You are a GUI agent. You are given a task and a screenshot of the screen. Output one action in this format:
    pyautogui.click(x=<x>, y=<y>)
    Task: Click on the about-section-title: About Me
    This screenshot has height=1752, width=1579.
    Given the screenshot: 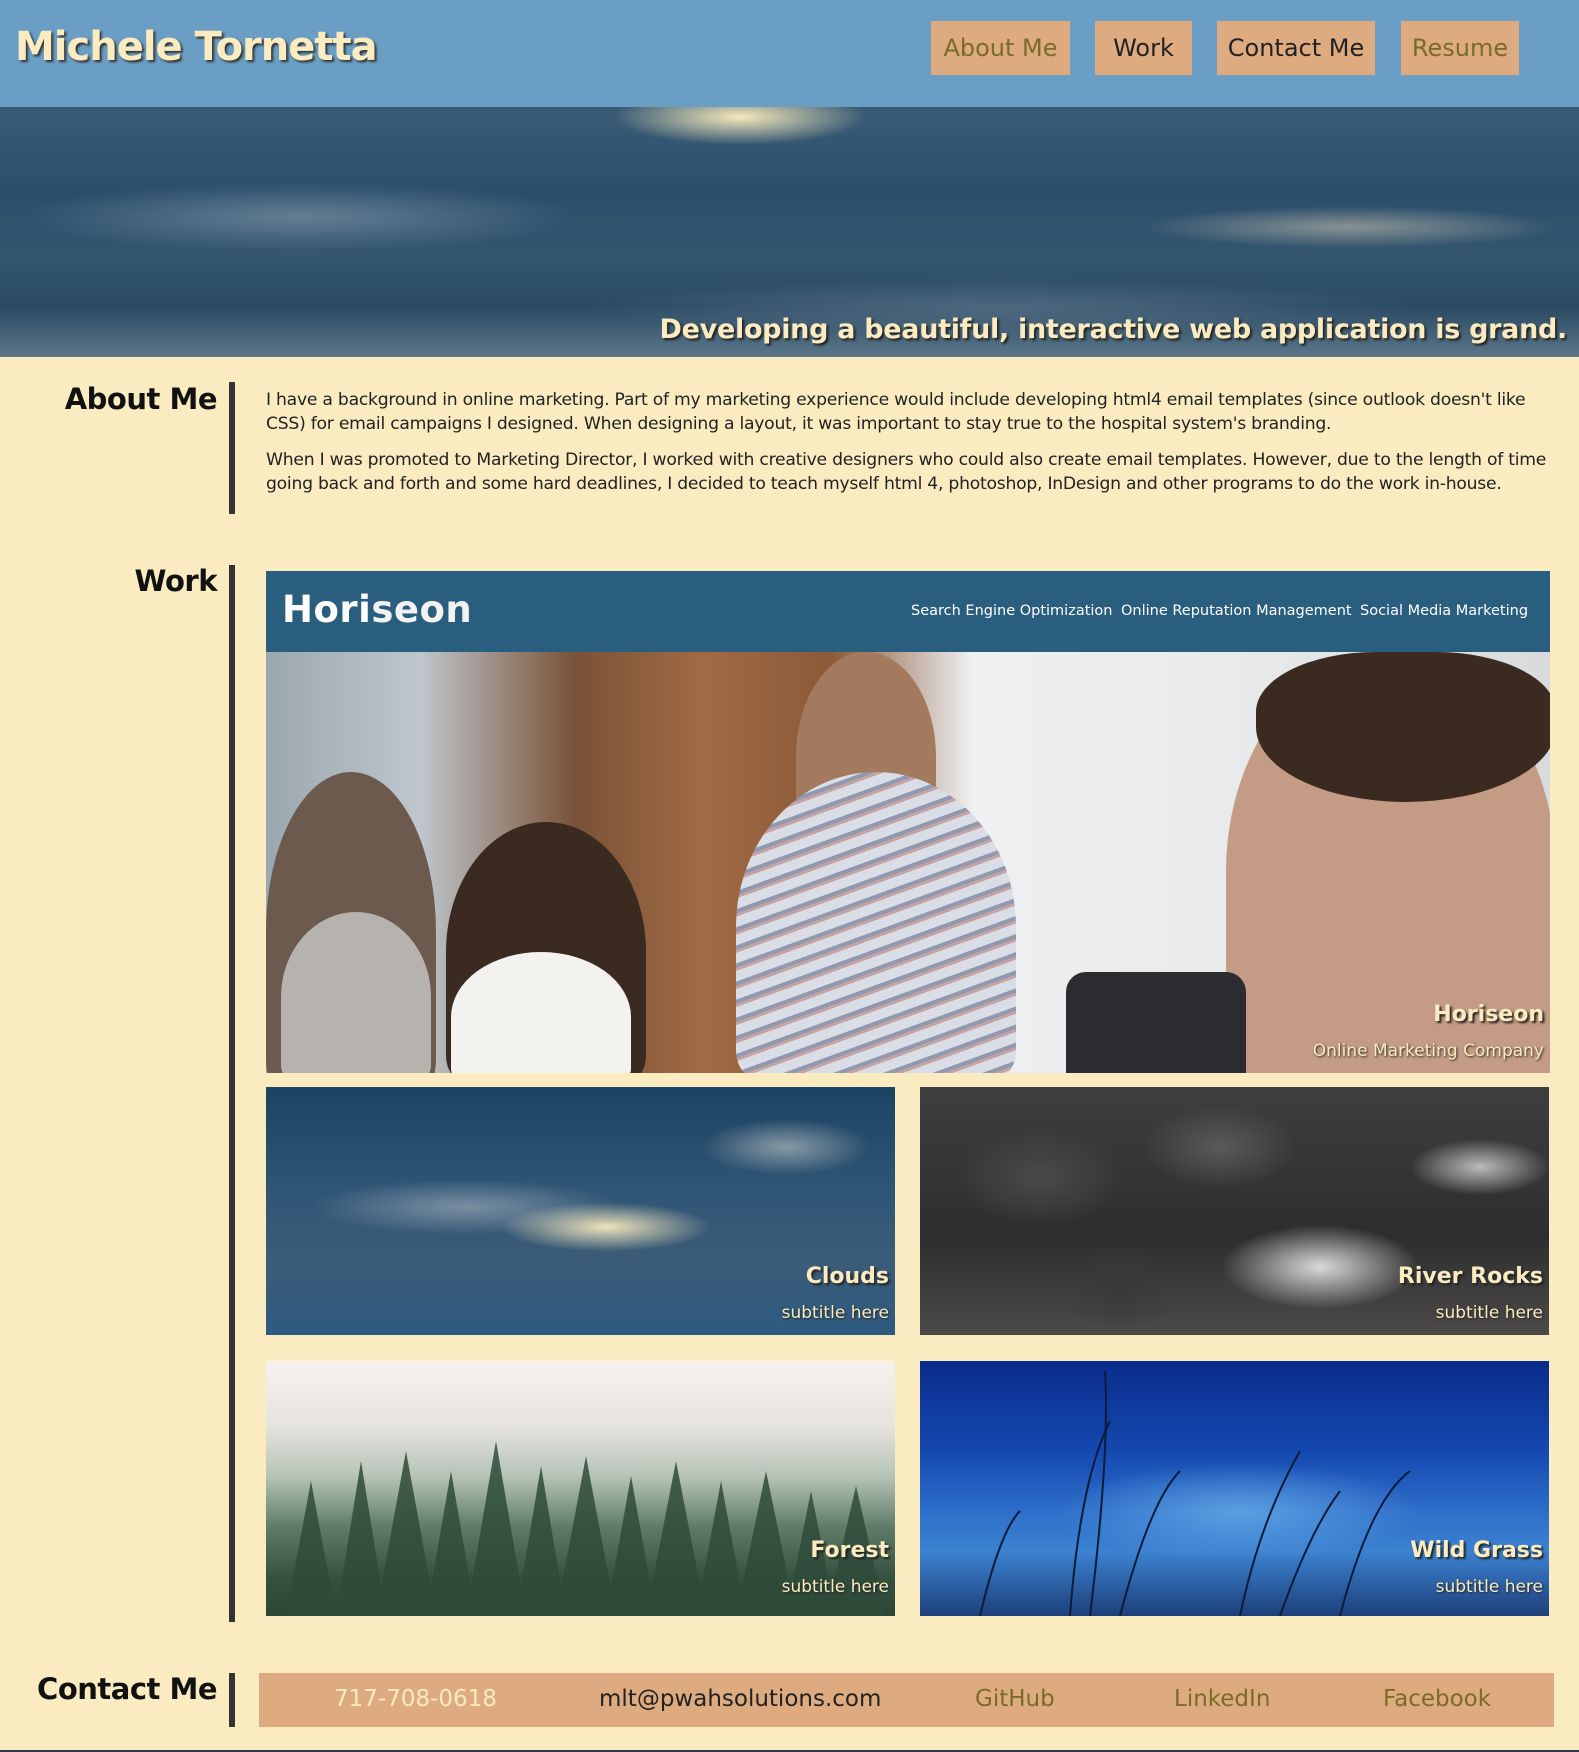 What is the action you would take?
    pyautogui.click(x=141, y=399)
    